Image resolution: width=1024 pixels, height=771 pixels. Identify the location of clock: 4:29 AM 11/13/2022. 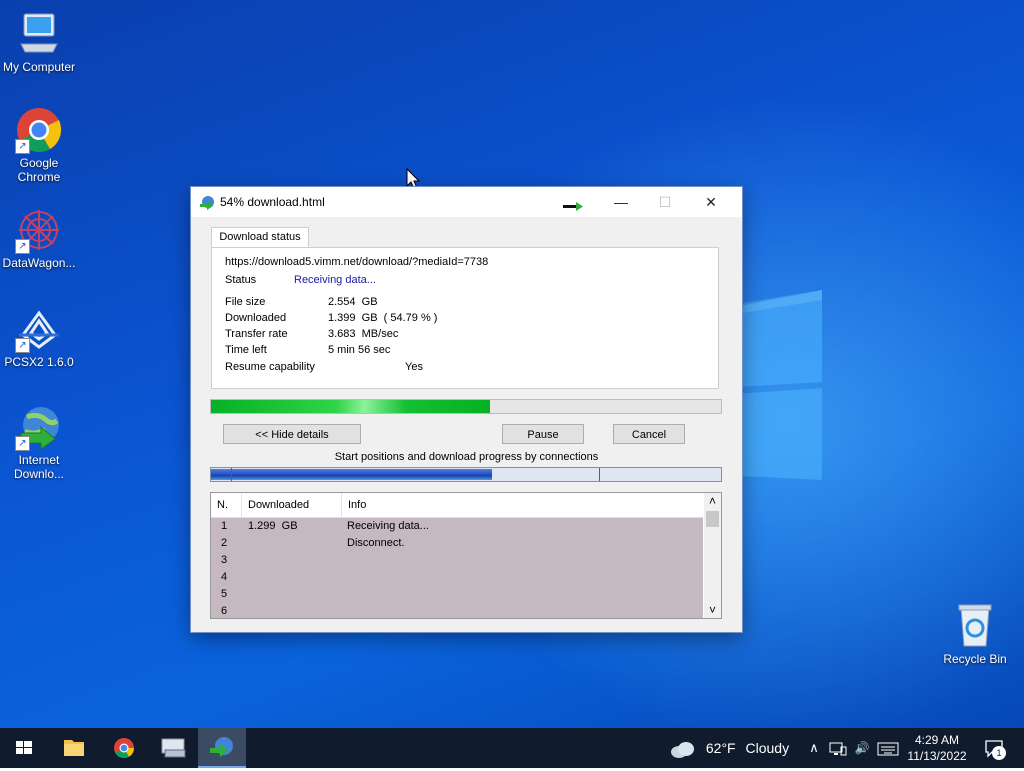
(937, 748).